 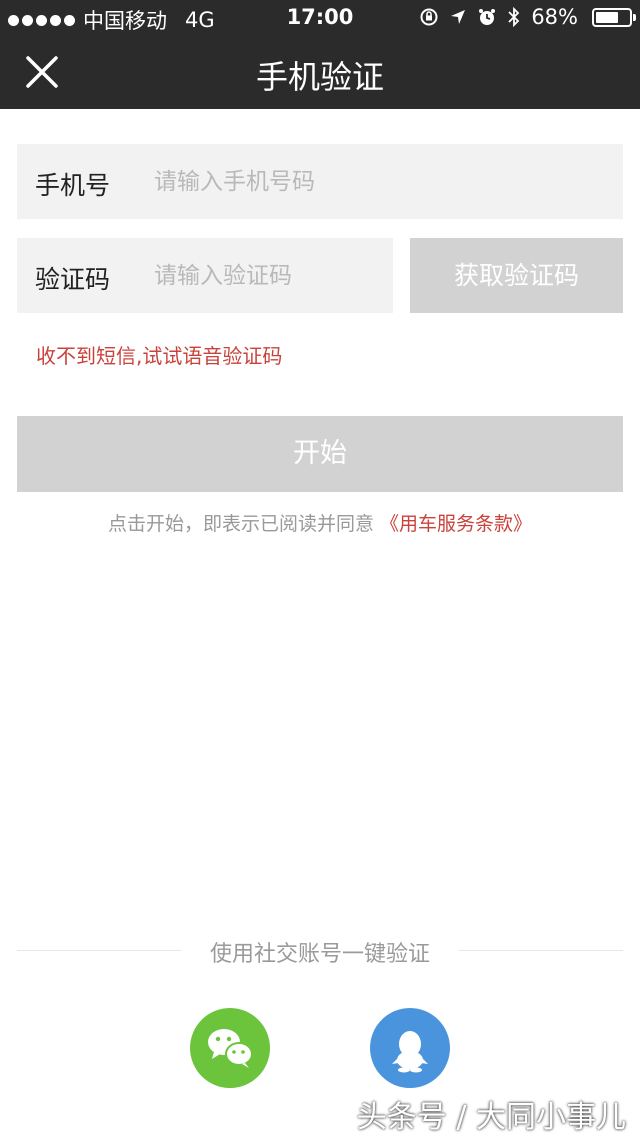 I want to click on location-arrow-icon, so click(x=458, y=17).